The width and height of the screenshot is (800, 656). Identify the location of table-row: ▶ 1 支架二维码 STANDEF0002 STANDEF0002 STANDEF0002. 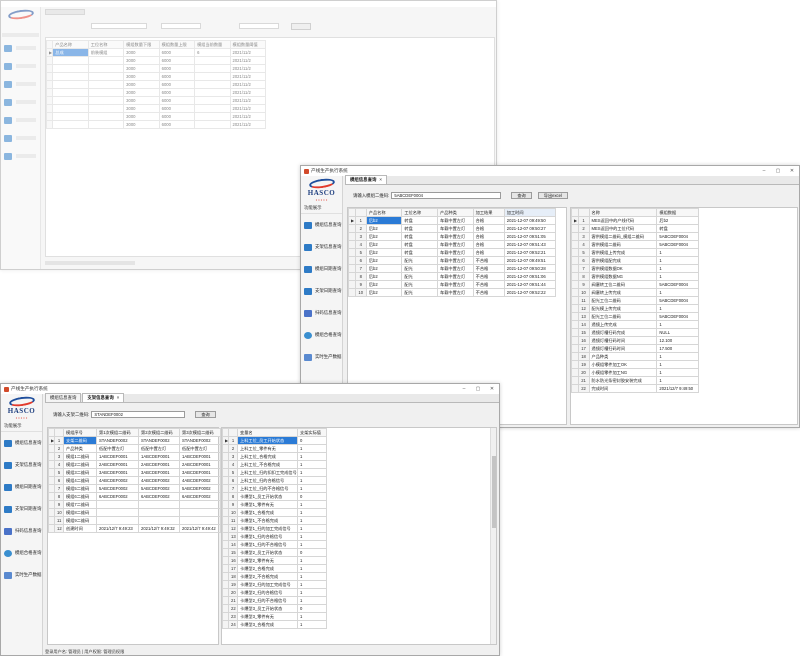
(134, 440).